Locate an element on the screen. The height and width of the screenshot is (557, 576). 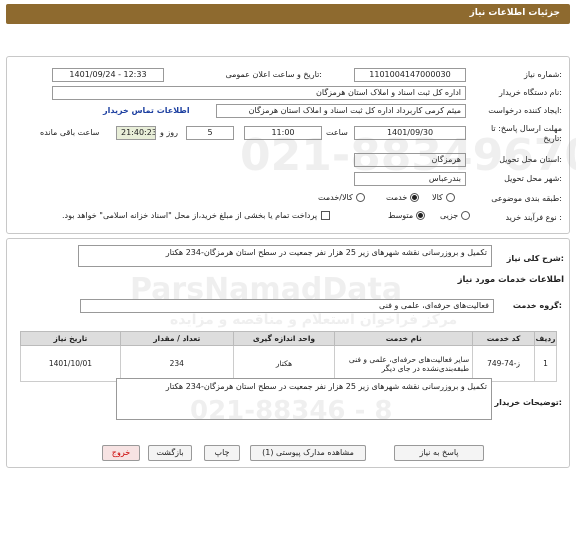
category-label: طبقه بندی موضوعی: is located at coordinates (526, 198).